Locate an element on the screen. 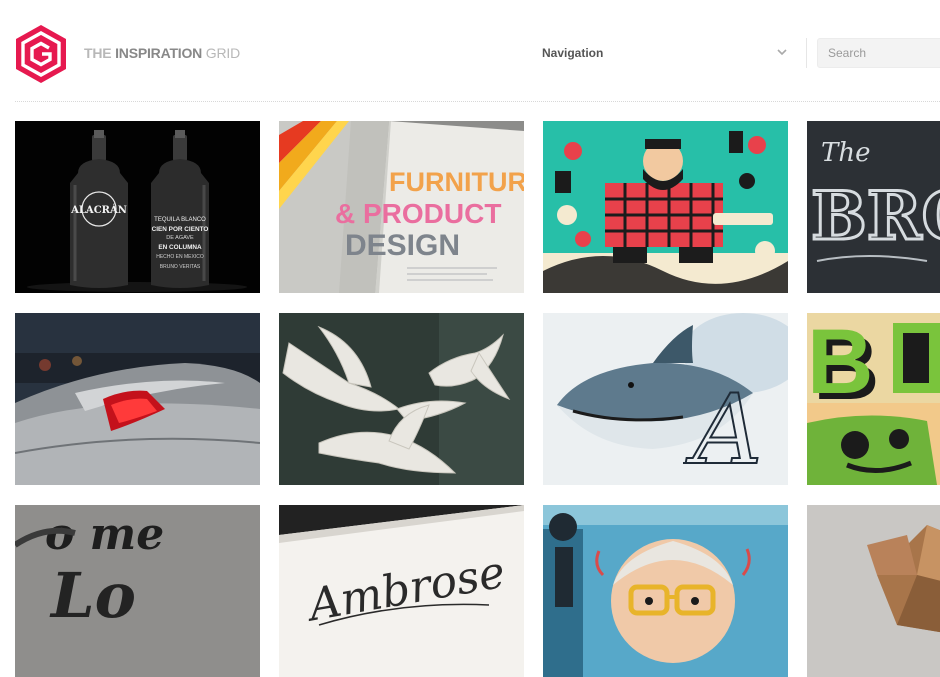  brand-inspiration: INSPIRATION is located at coordinates (159, 53).